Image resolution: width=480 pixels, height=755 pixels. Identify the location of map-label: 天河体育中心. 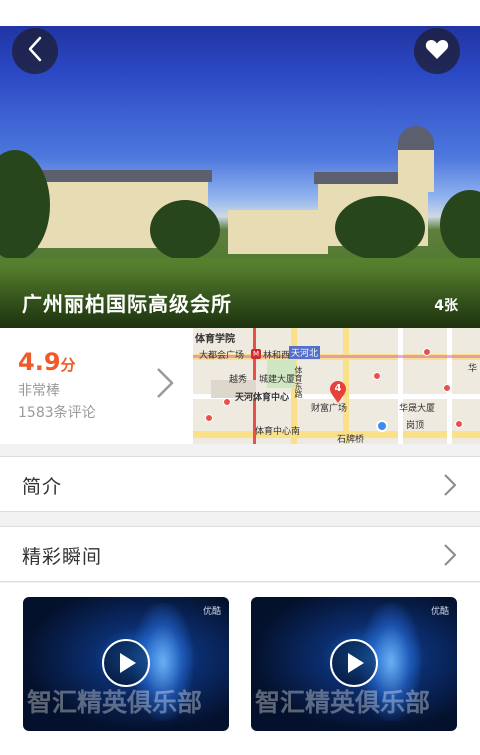
(262, 398).